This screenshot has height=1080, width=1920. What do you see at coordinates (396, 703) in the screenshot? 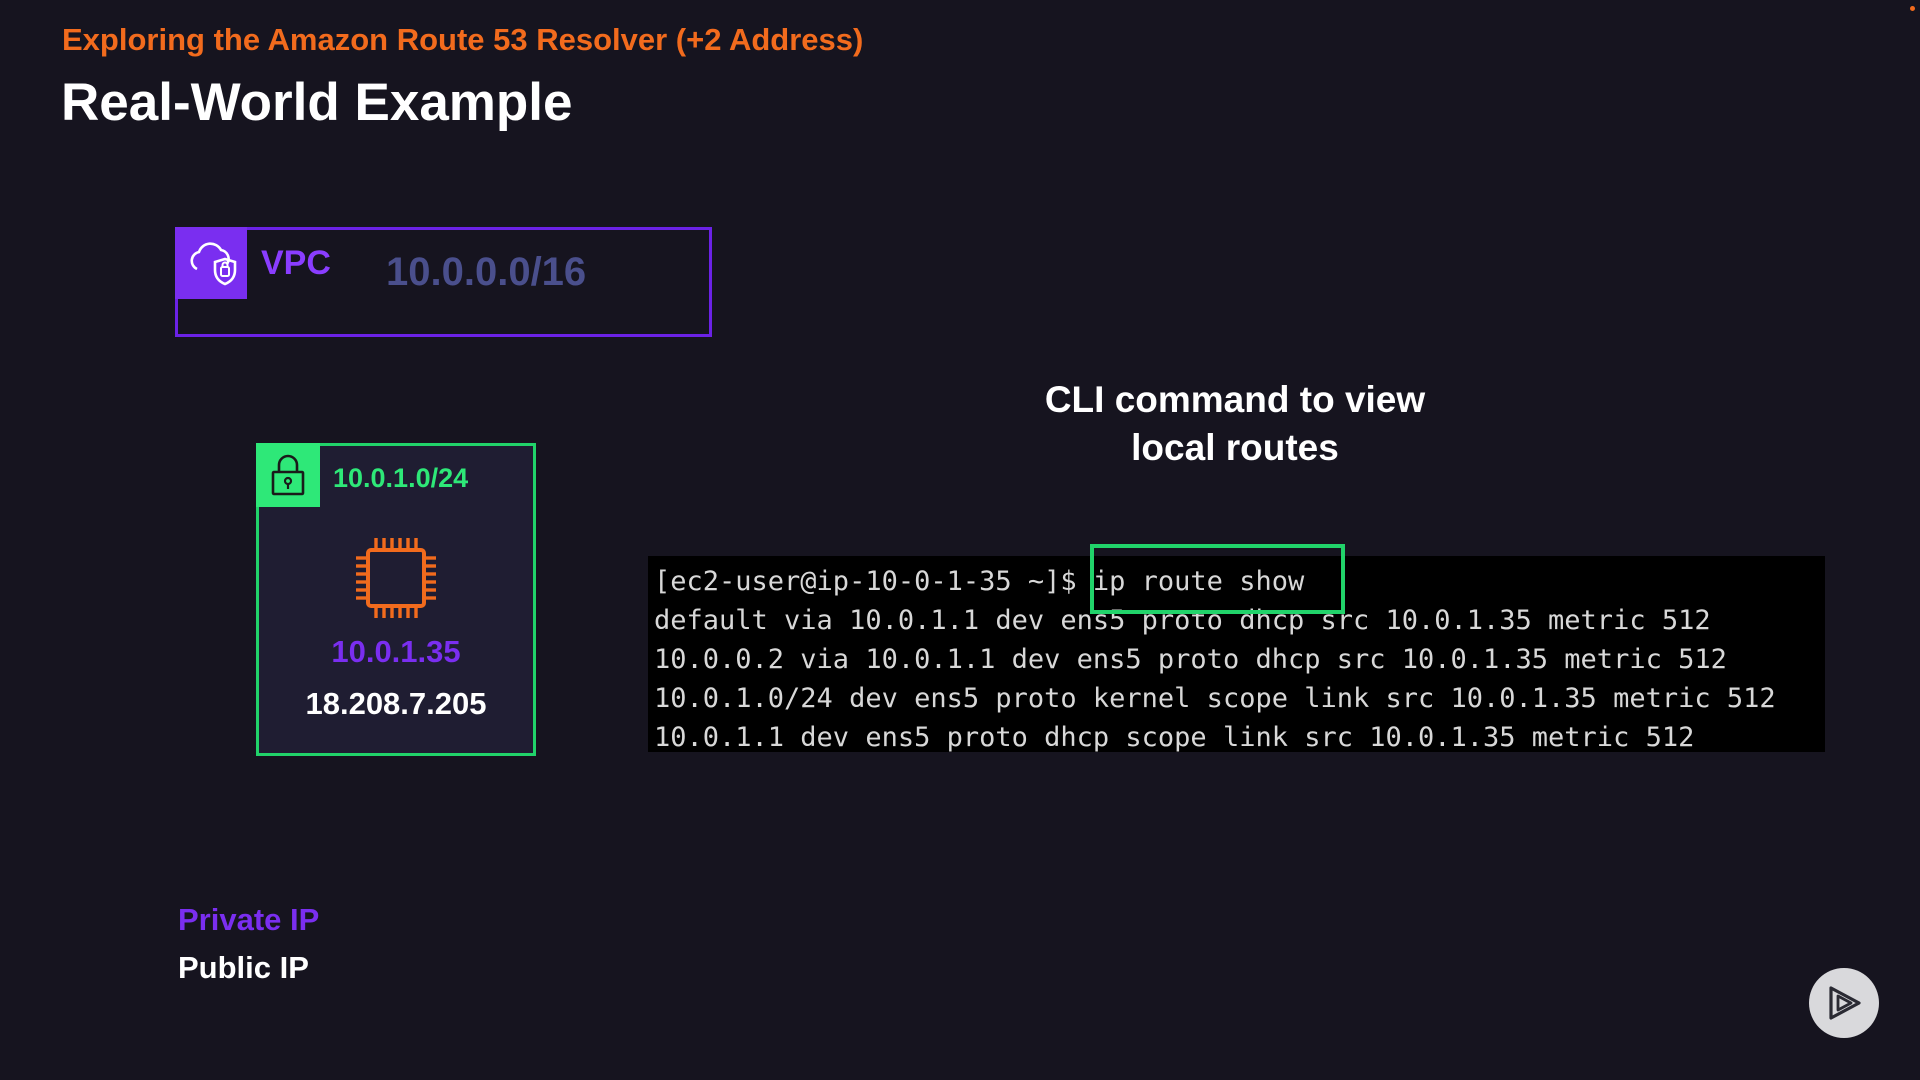
I see `instance-public-ip: 18.208.7.205` at bounding box center [396, 703].